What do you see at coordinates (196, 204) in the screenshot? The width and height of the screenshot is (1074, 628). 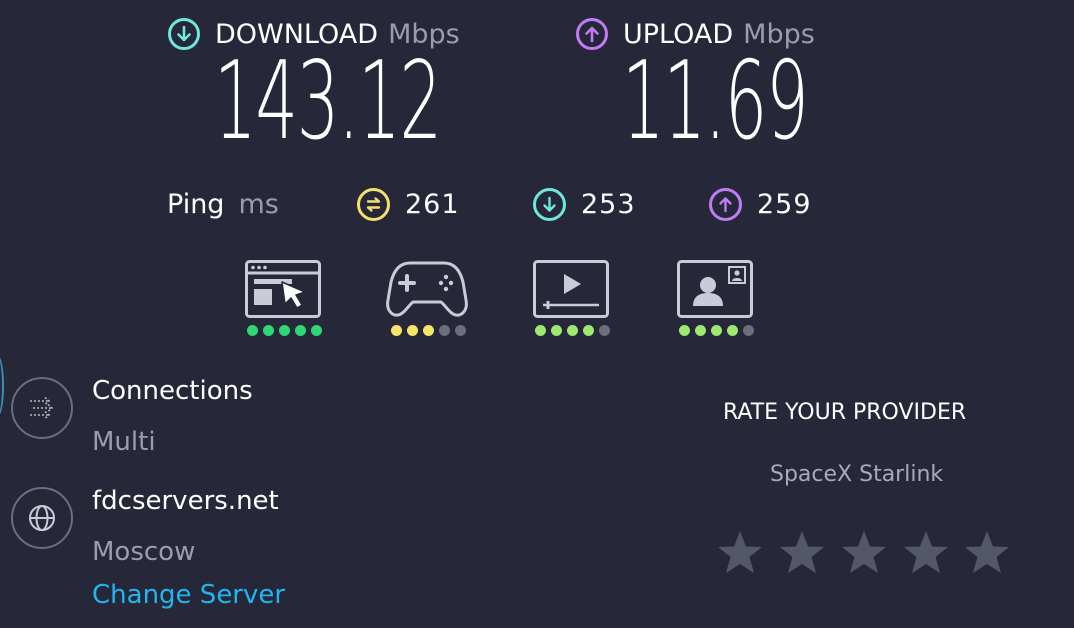 I see `ping-label: Ping` at bounding box center [196, 204].